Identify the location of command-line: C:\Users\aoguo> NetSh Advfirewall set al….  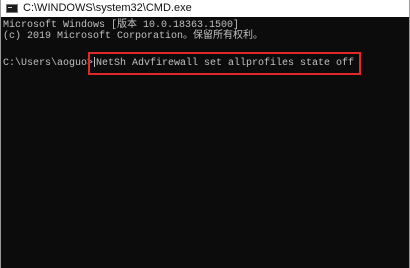
(206, 63).